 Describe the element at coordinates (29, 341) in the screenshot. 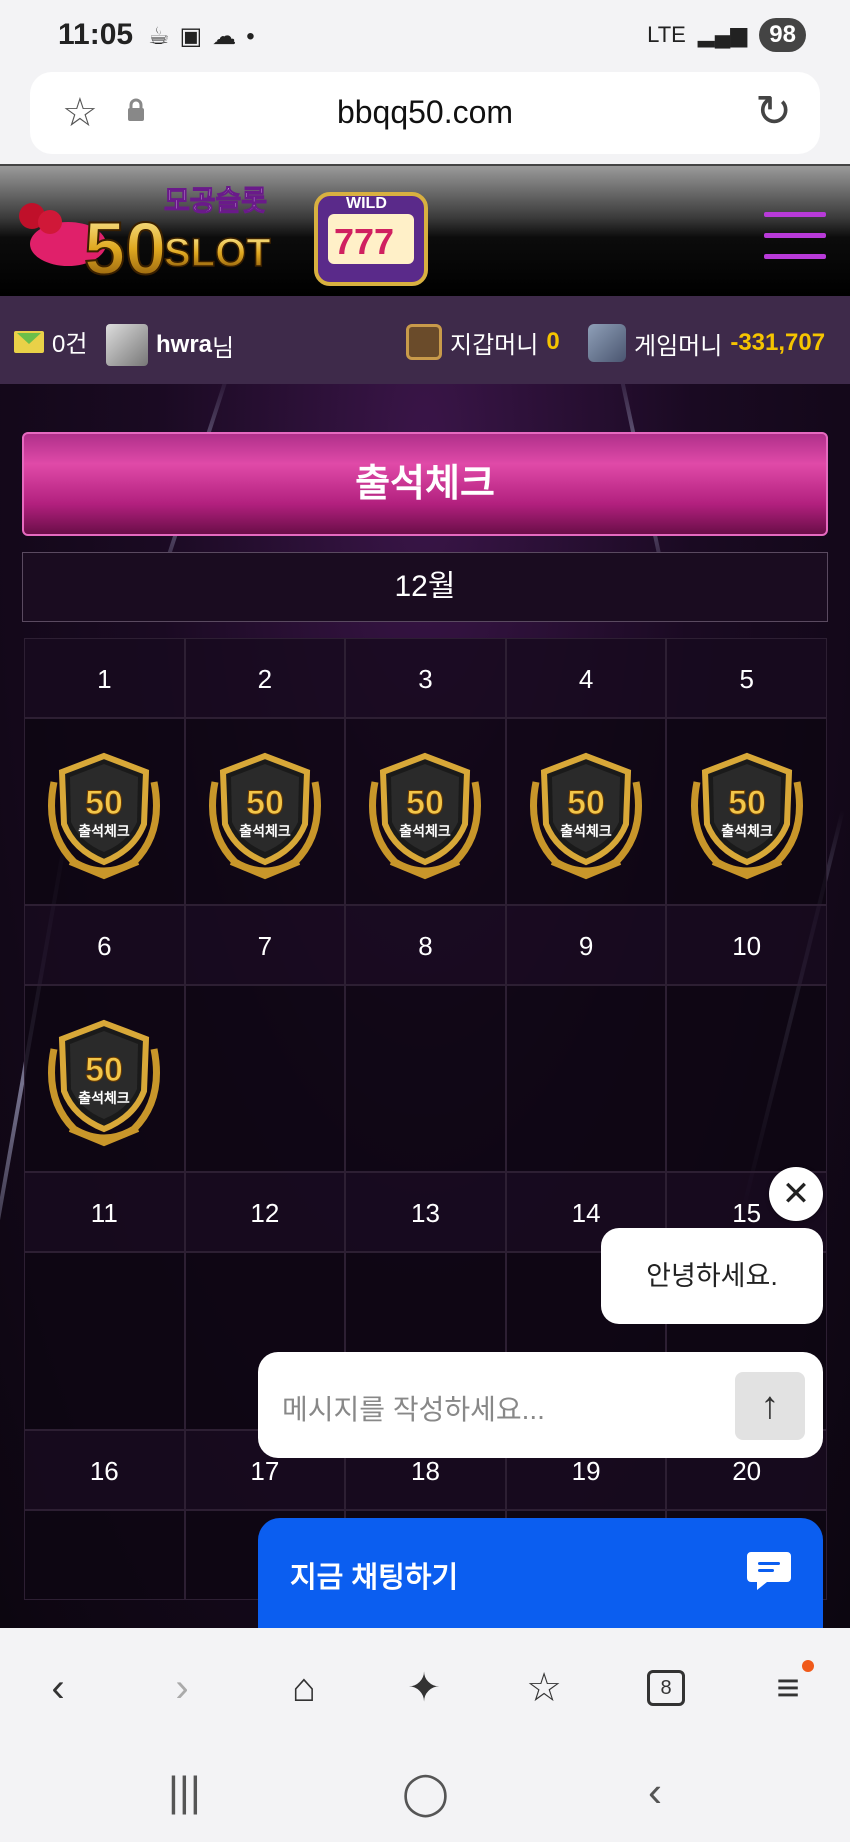

I see `mail-icon` at that location.